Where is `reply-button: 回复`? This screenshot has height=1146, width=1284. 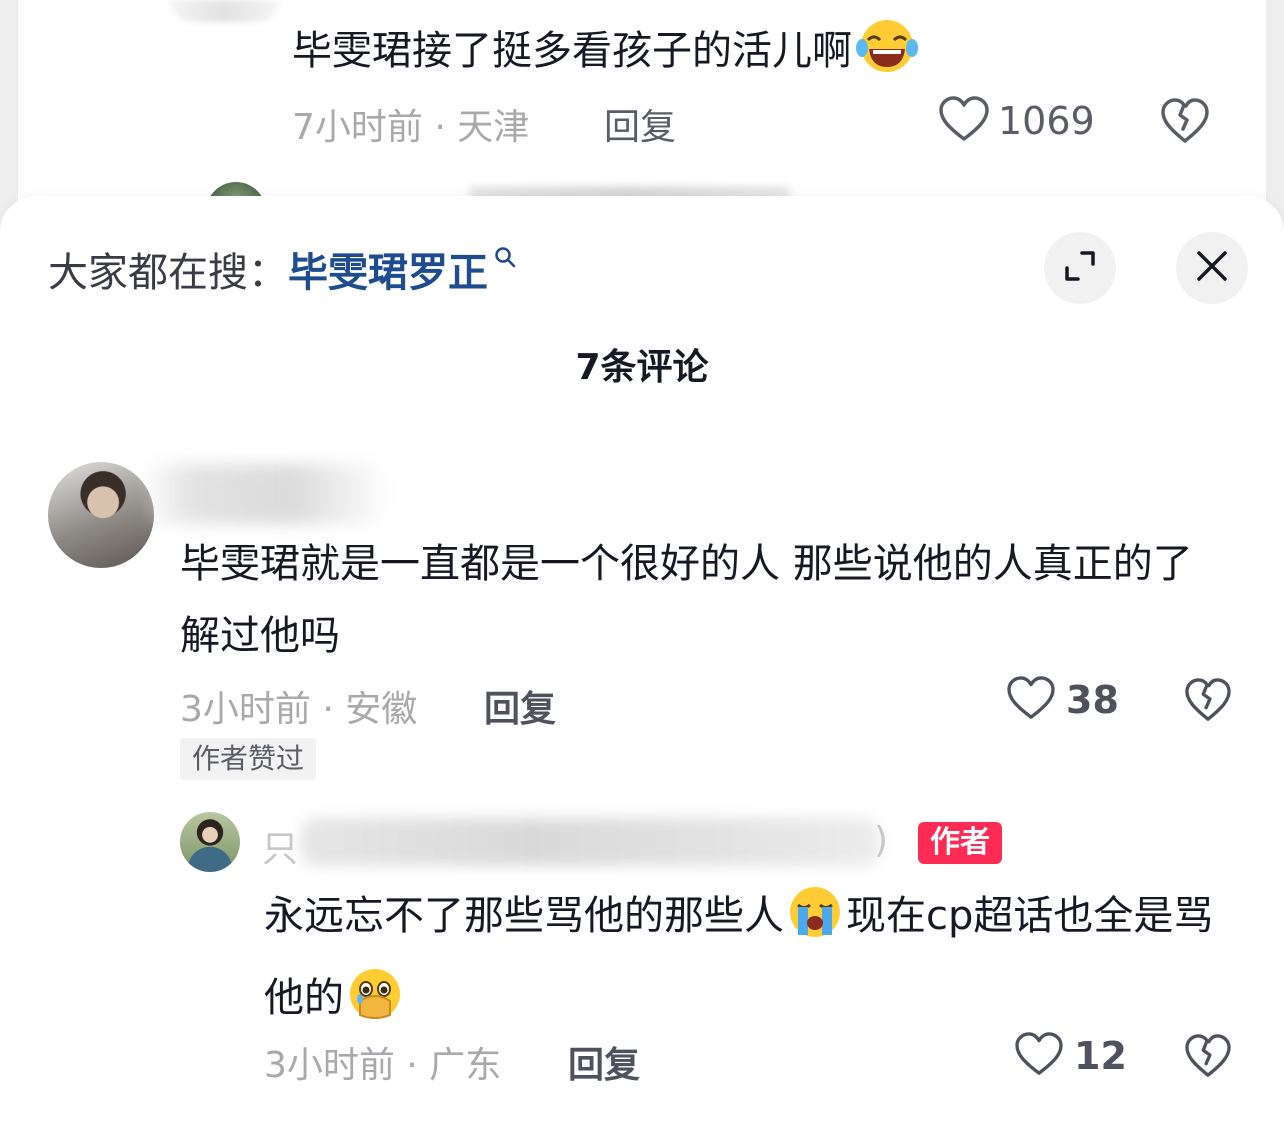 reply-button: 回复 is located at coordinates (520, 706).